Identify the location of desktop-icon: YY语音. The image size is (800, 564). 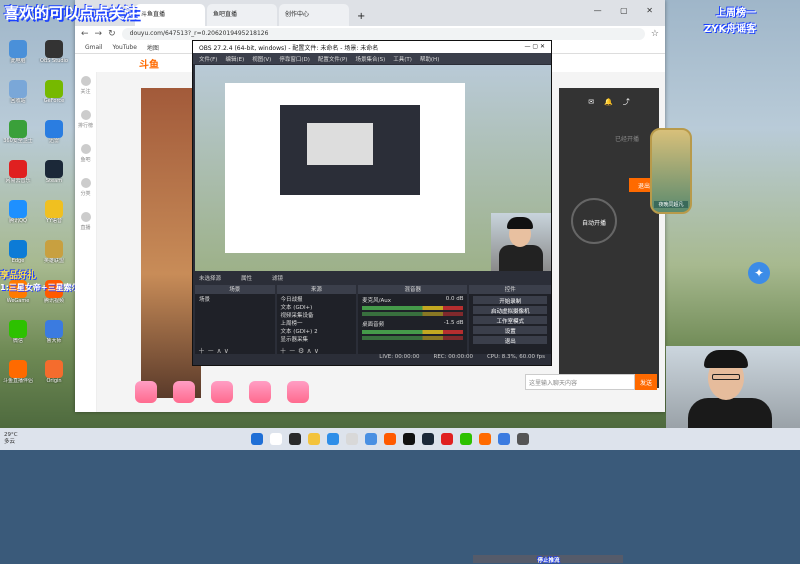
(54, 217).